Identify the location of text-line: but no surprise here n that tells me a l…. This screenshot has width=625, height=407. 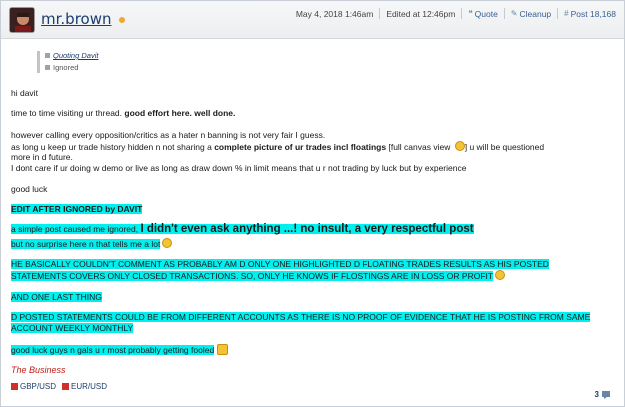
(92, 243).